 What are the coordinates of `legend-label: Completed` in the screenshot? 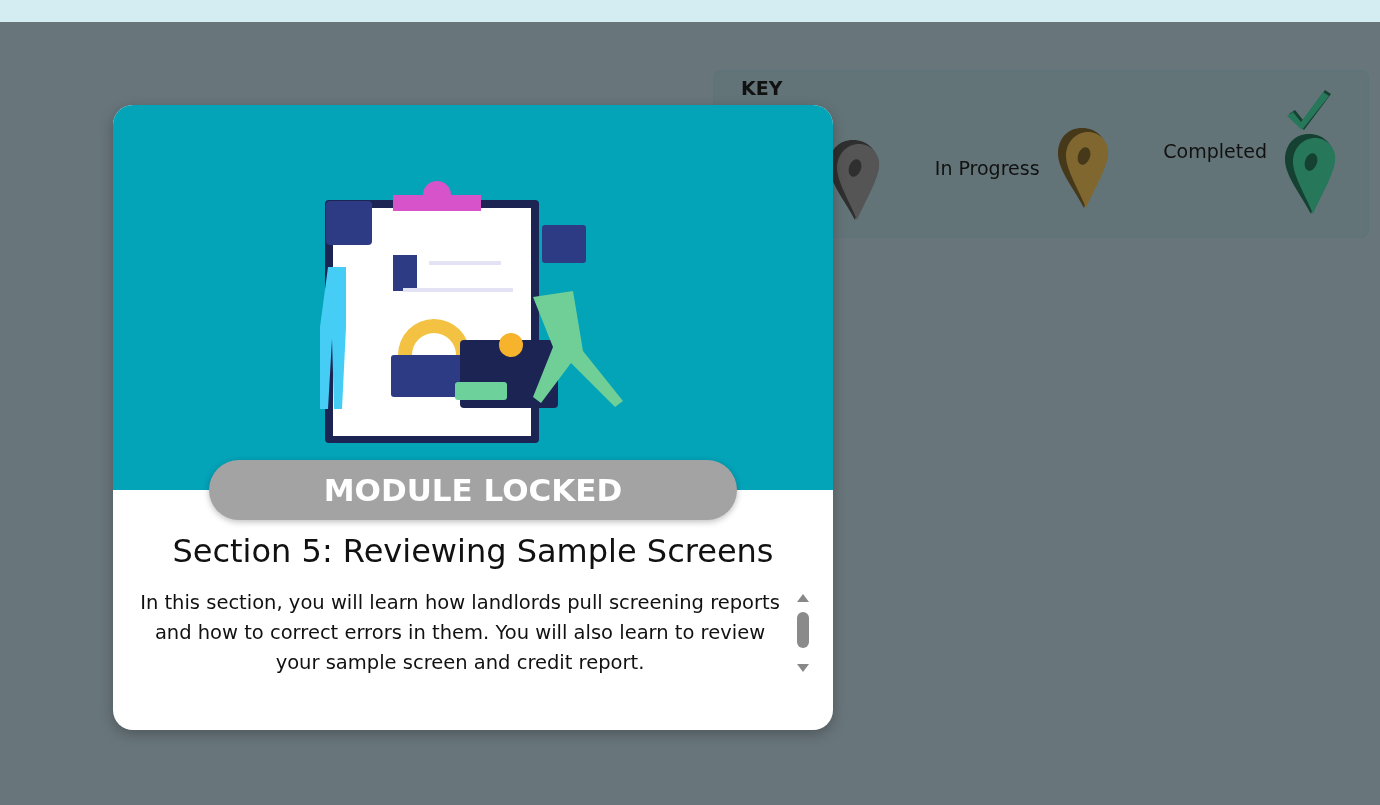 It's located at (1215, 151).